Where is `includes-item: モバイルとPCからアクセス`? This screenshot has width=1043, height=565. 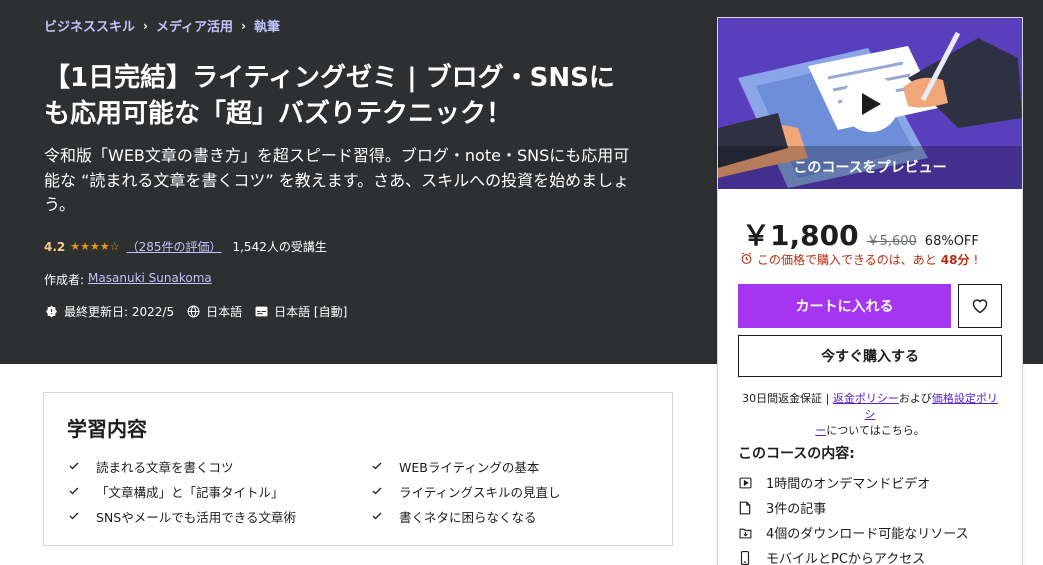 includes-item: モバイルとPCからアクセス is located at coordinates (853, 555).